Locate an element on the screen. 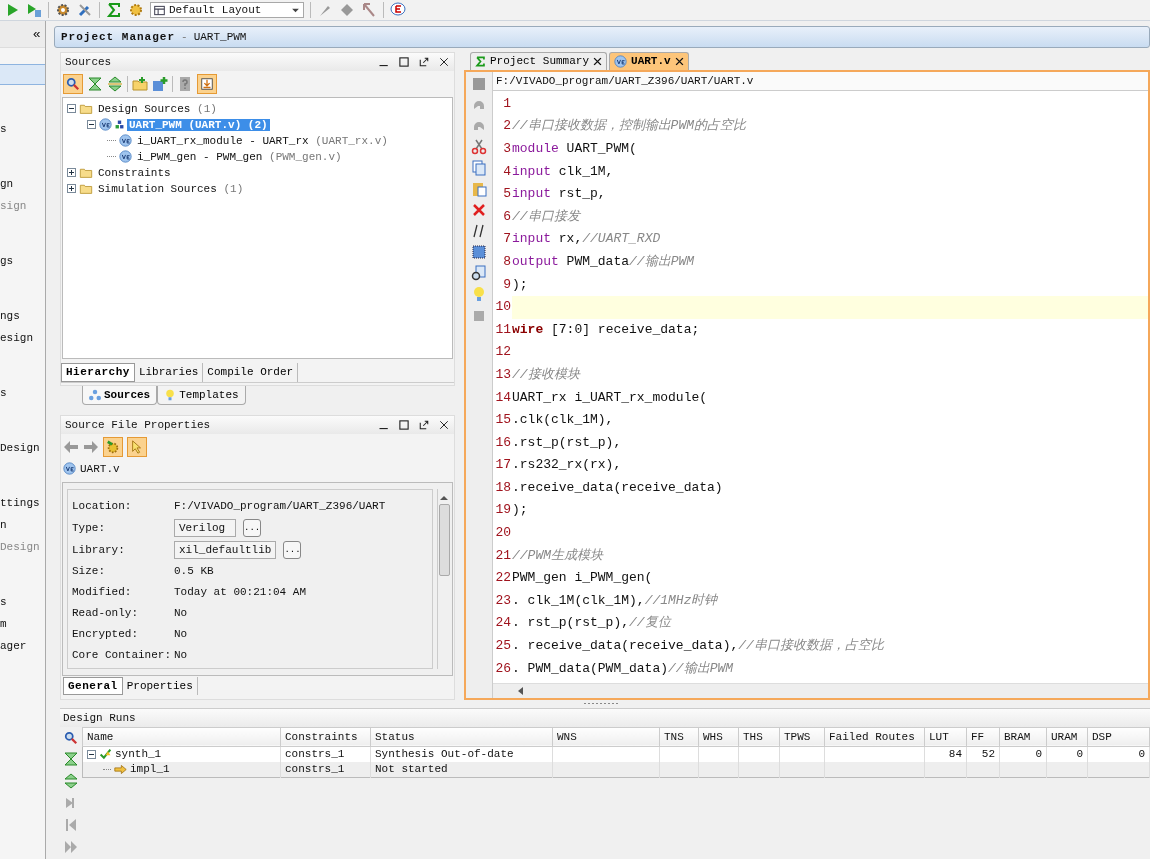 The width and height of the screenshot is (1150, 859). column-header: Failed Routes is located at coordinates (874, 737).